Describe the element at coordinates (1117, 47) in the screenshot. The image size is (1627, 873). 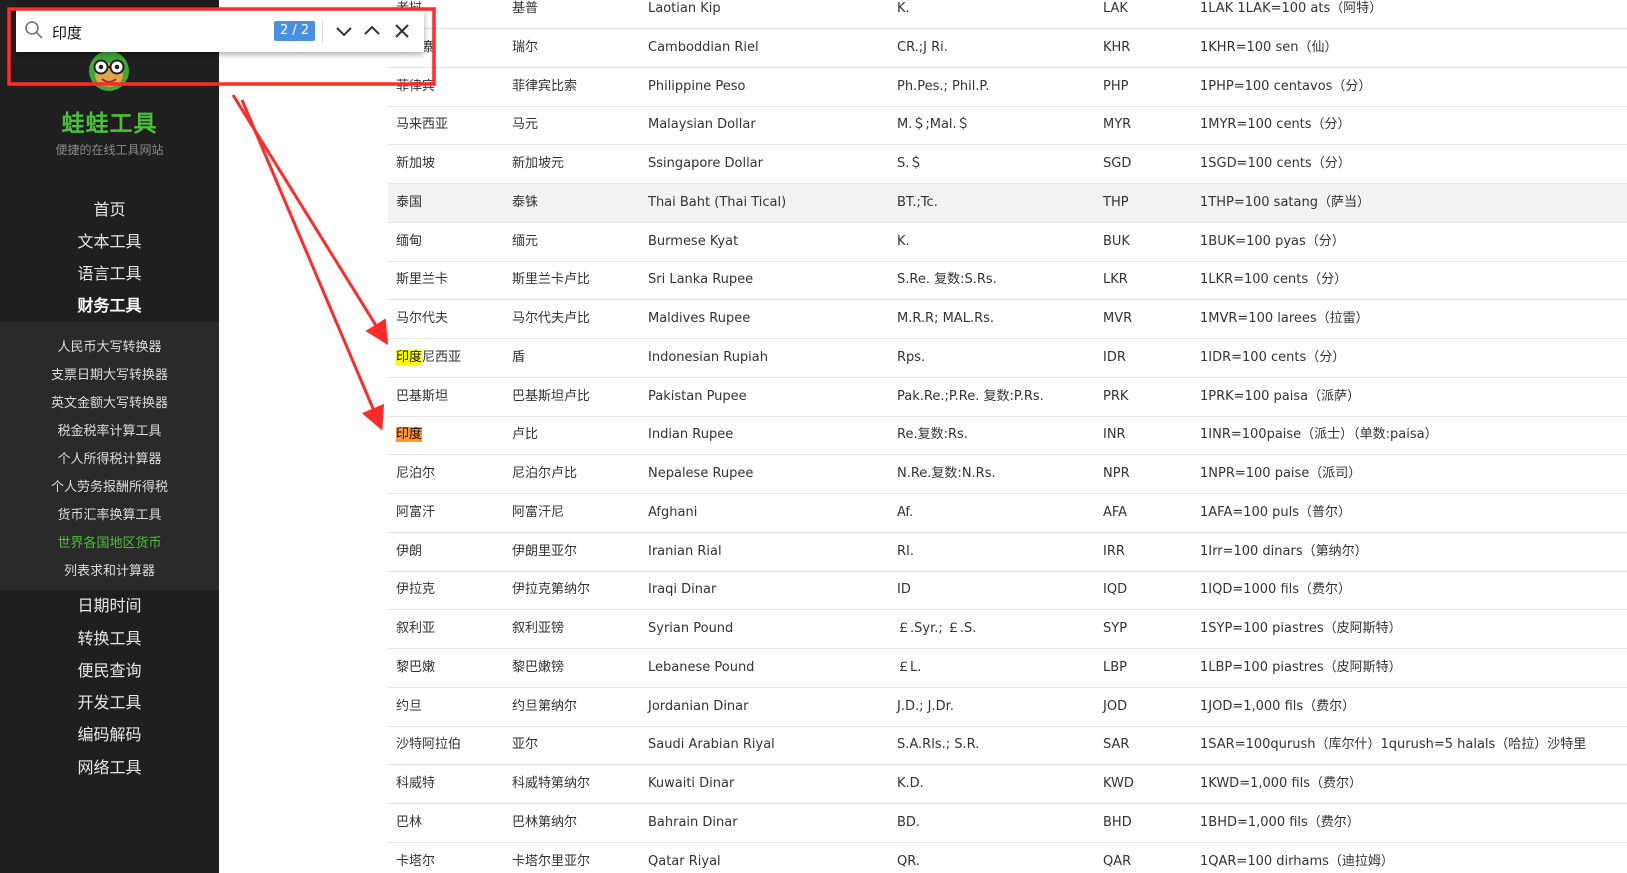
I see `table-cell: KHR` at that location.